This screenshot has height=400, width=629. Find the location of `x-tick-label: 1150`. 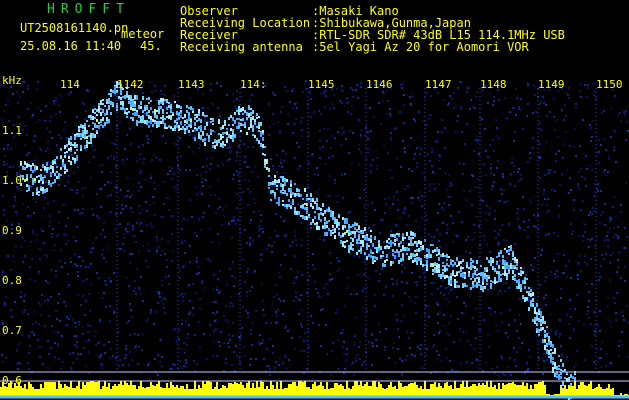

x-tick-label: 1150 is located at coordinates (609, 84).